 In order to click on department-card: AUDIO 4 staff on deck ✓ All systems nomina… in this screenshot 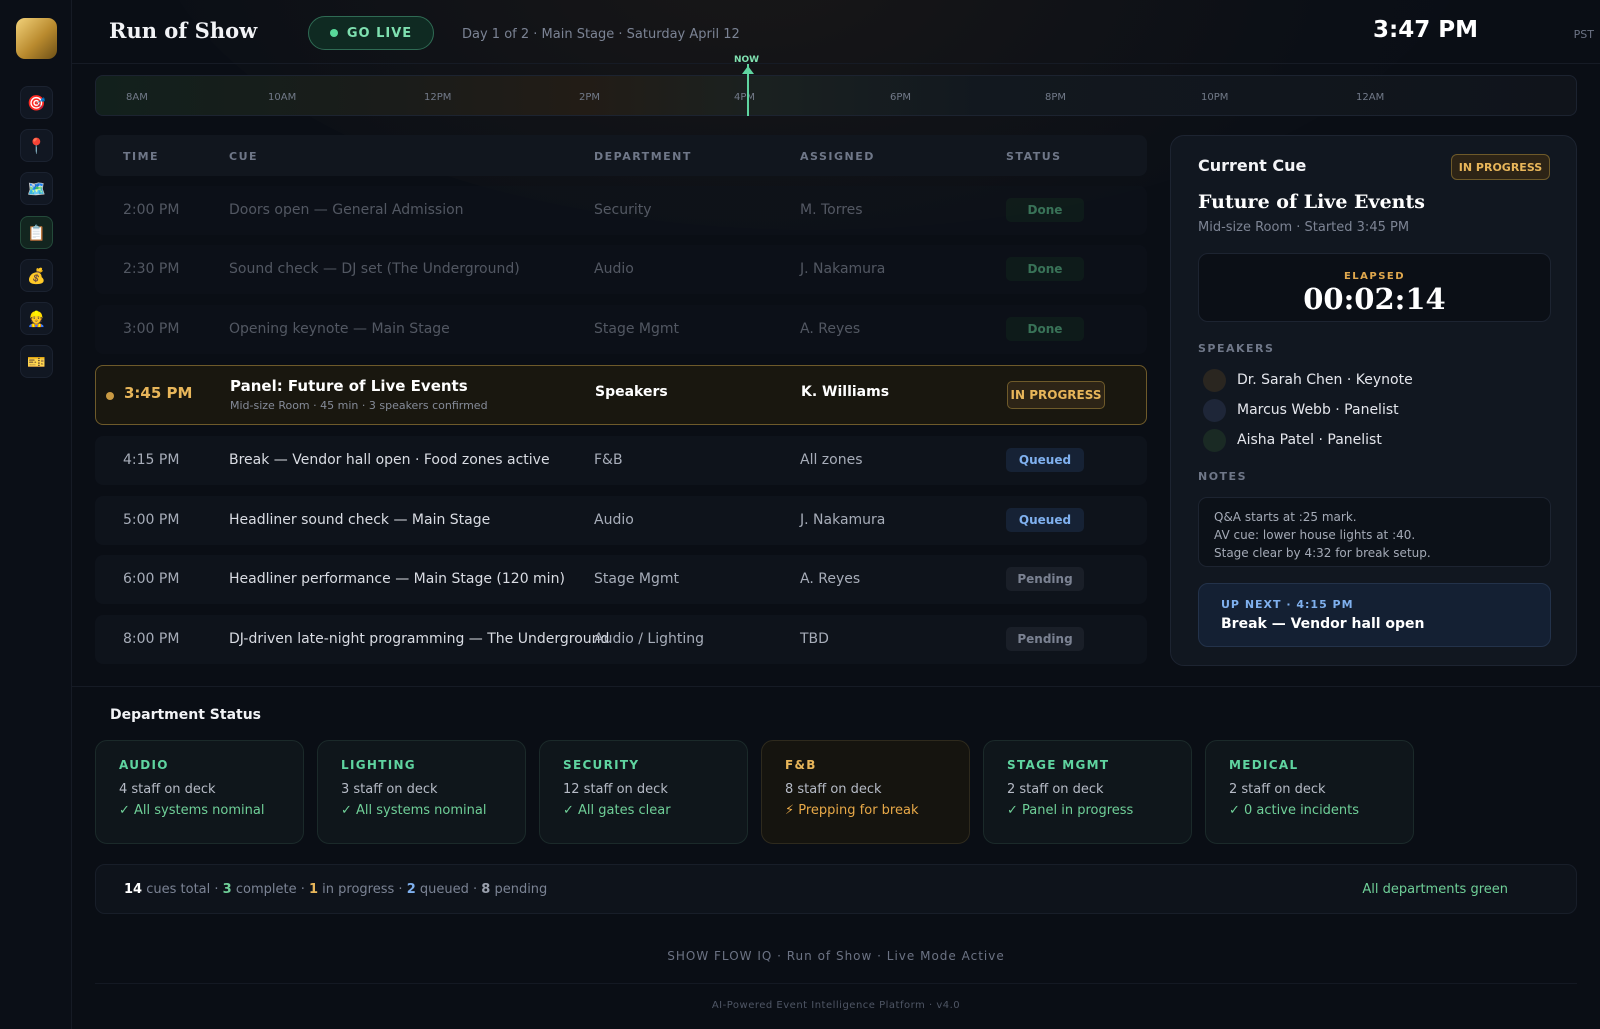, I will do `click(199, 792)`.